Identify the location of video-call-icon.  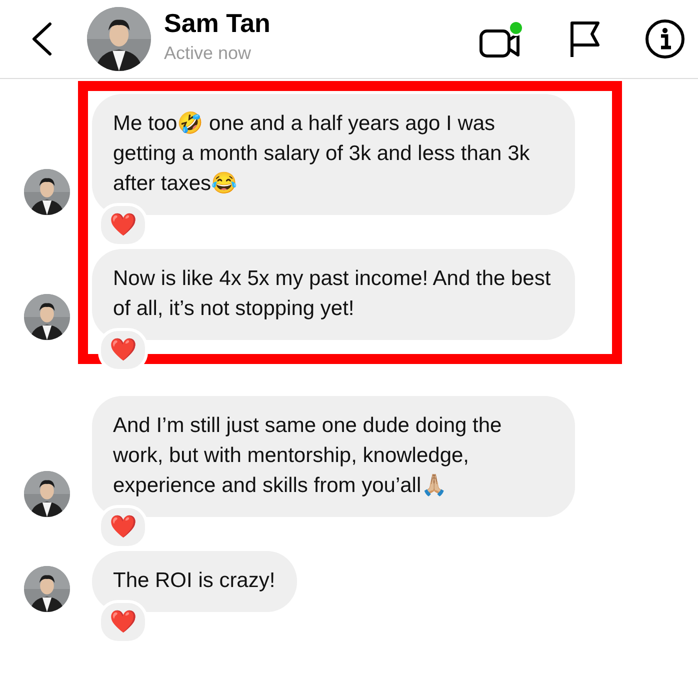
(501, 39).